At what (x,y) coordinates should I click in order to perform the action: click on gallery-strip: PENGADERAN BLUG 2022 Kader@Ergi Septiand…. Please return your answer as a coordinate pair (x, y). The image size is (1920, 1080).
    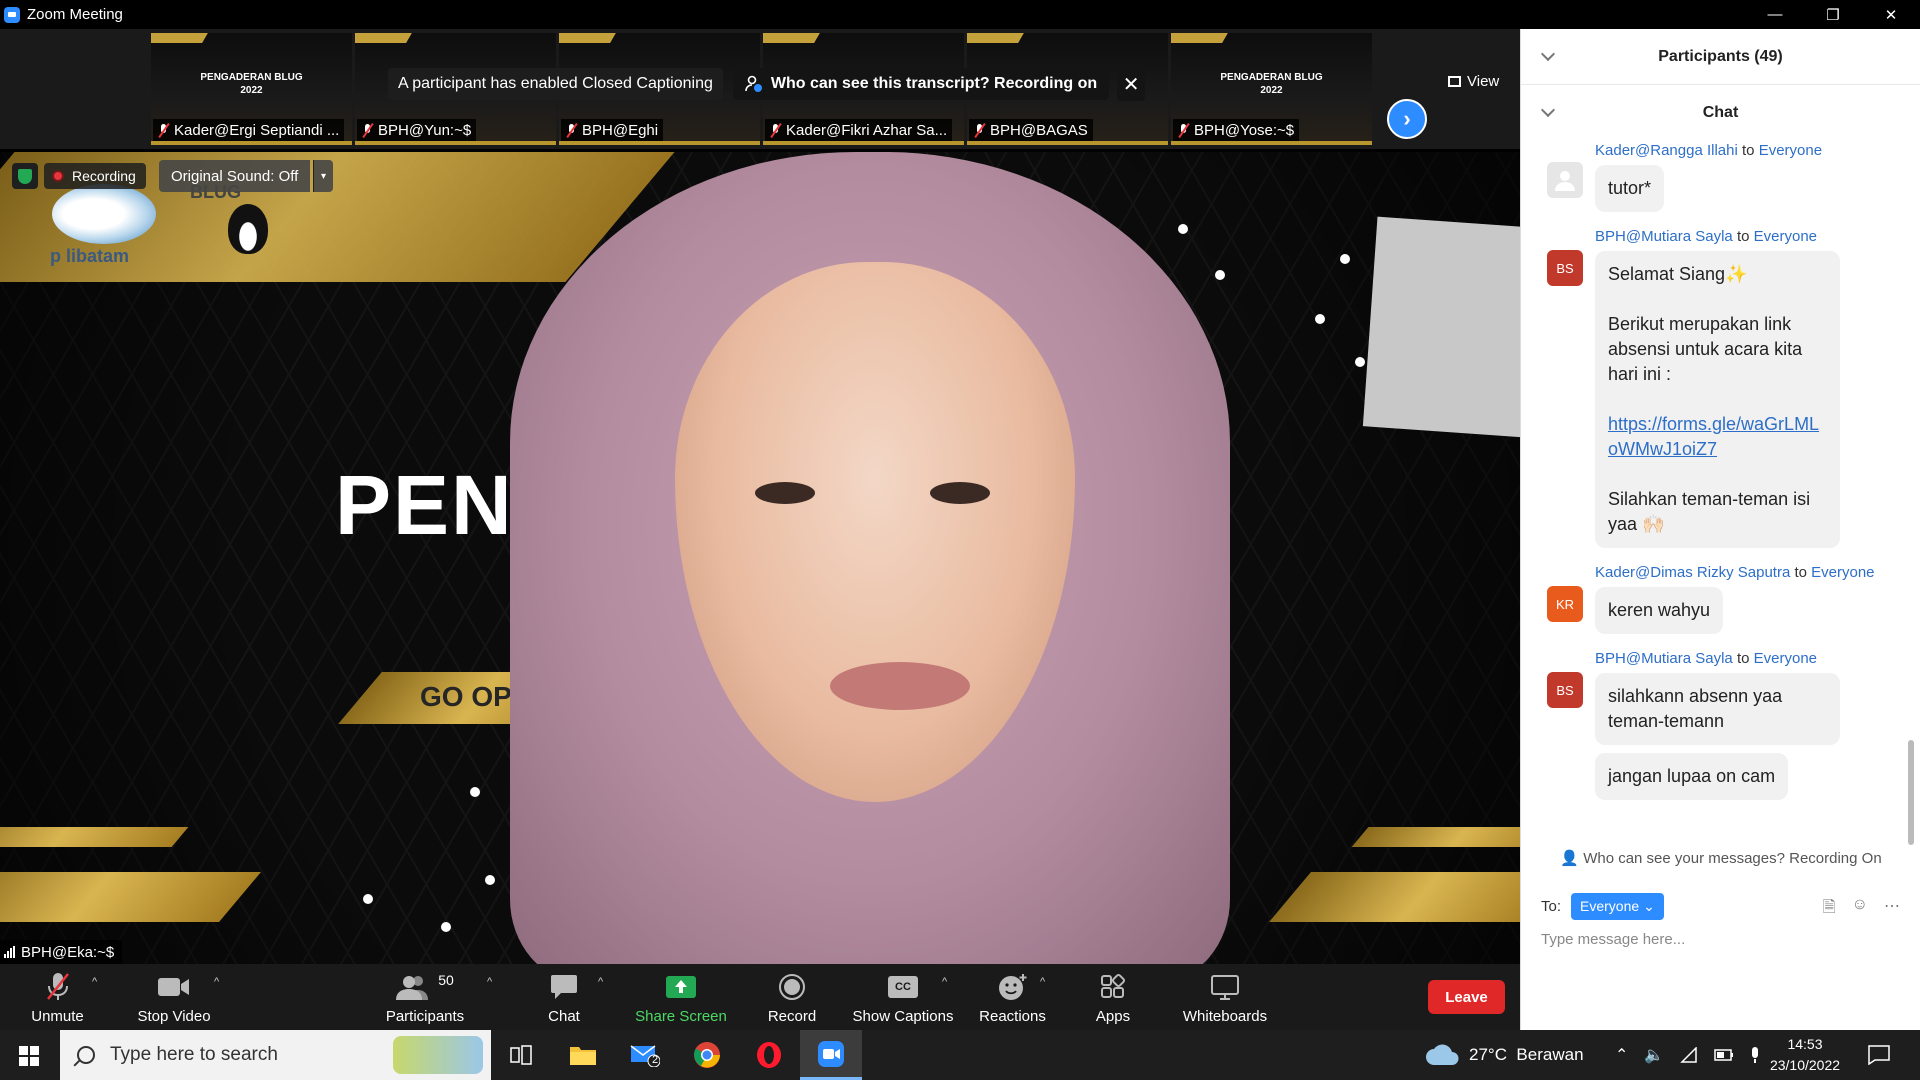
    Looking at the image, I should click on (760, 89).